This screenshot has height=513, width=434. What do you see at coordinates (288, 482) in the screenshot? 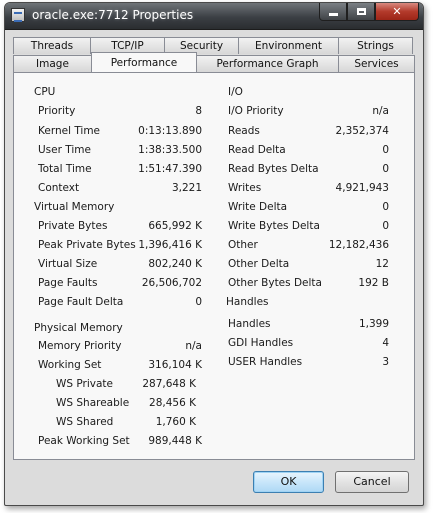
I see `ok-button: OK` at bounding box center [288, 482].